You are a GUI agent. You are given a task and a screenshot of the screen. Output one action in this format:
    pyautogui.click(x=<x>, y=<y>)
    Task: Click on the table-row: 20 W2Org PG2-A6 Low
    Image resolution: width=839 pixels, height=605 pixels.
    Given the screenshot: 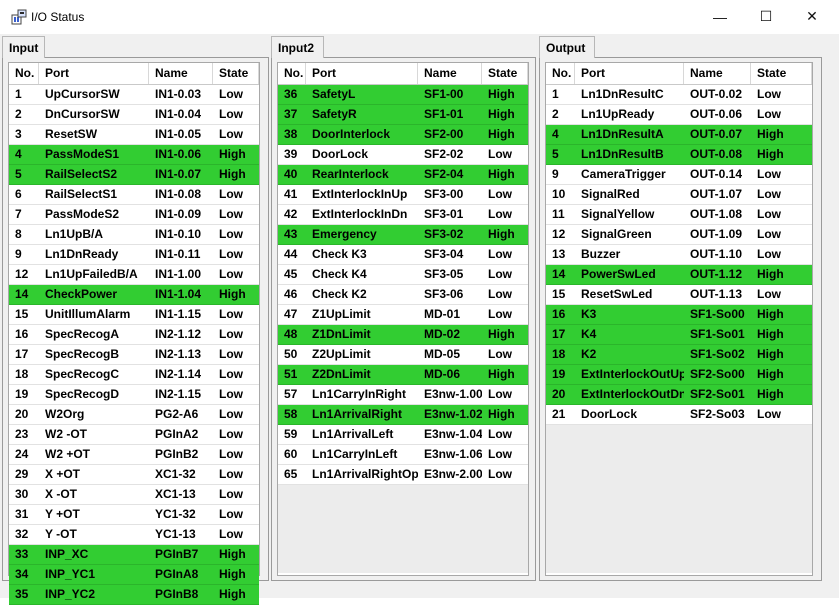 What is the action you would take?
    pyautogui.click(x=134, y=415)
    